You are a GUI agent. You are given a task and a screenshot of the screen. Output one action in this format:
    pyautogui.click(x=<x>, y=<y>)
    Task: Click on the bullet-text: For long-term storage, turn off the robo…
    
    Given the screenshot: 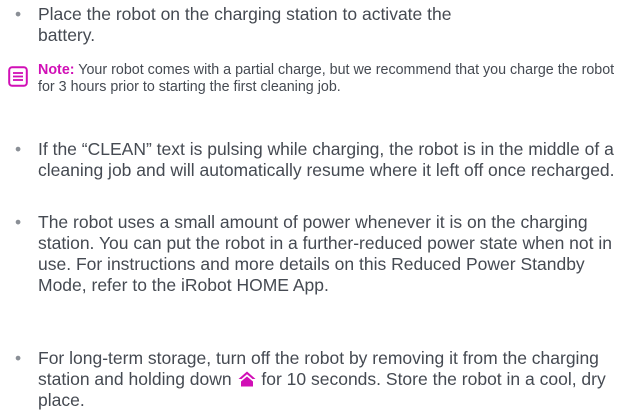 What is the action you would take?
    pyautogui.click(x=335, y=379)
    